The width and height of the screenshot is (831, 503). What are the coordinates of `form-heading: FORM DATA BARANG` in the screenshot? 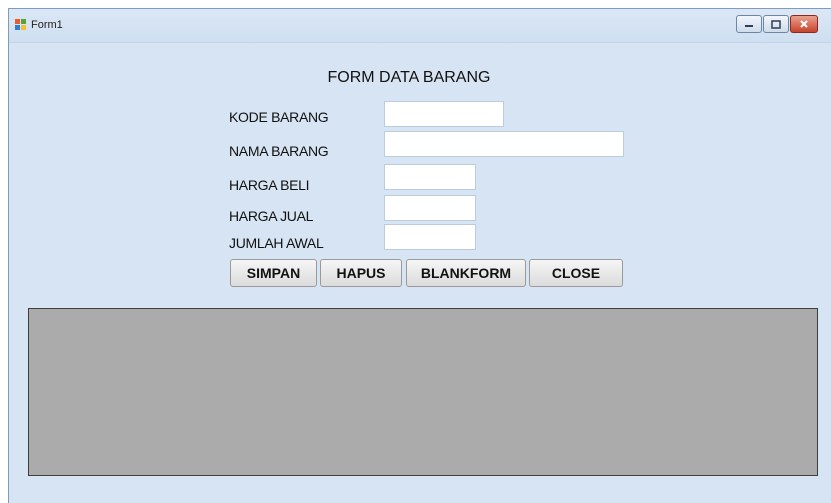 It's located at (409, 77).